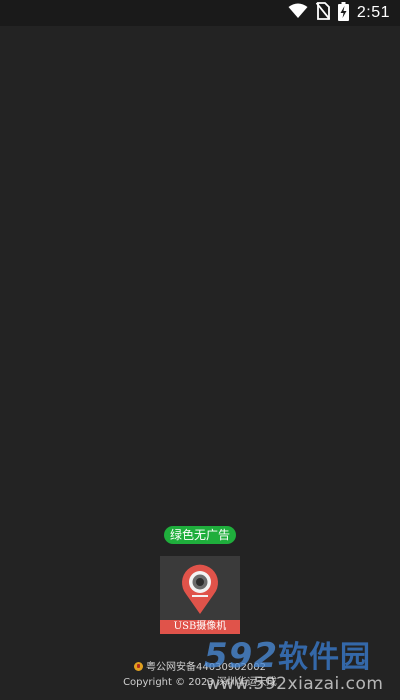 The height and width of the screenshot is (700, 400). What do you see at coordinates (241, 656) in the screenshot?
I see `watermark-brand-digits: 592` at bounding box center [241, 656].